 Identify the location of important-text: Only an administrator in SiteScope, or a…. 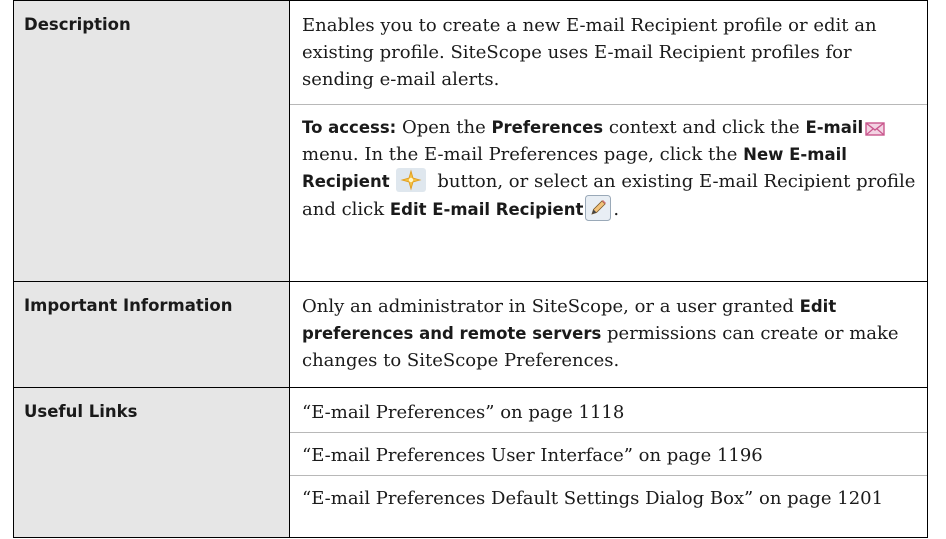
(609, 328).